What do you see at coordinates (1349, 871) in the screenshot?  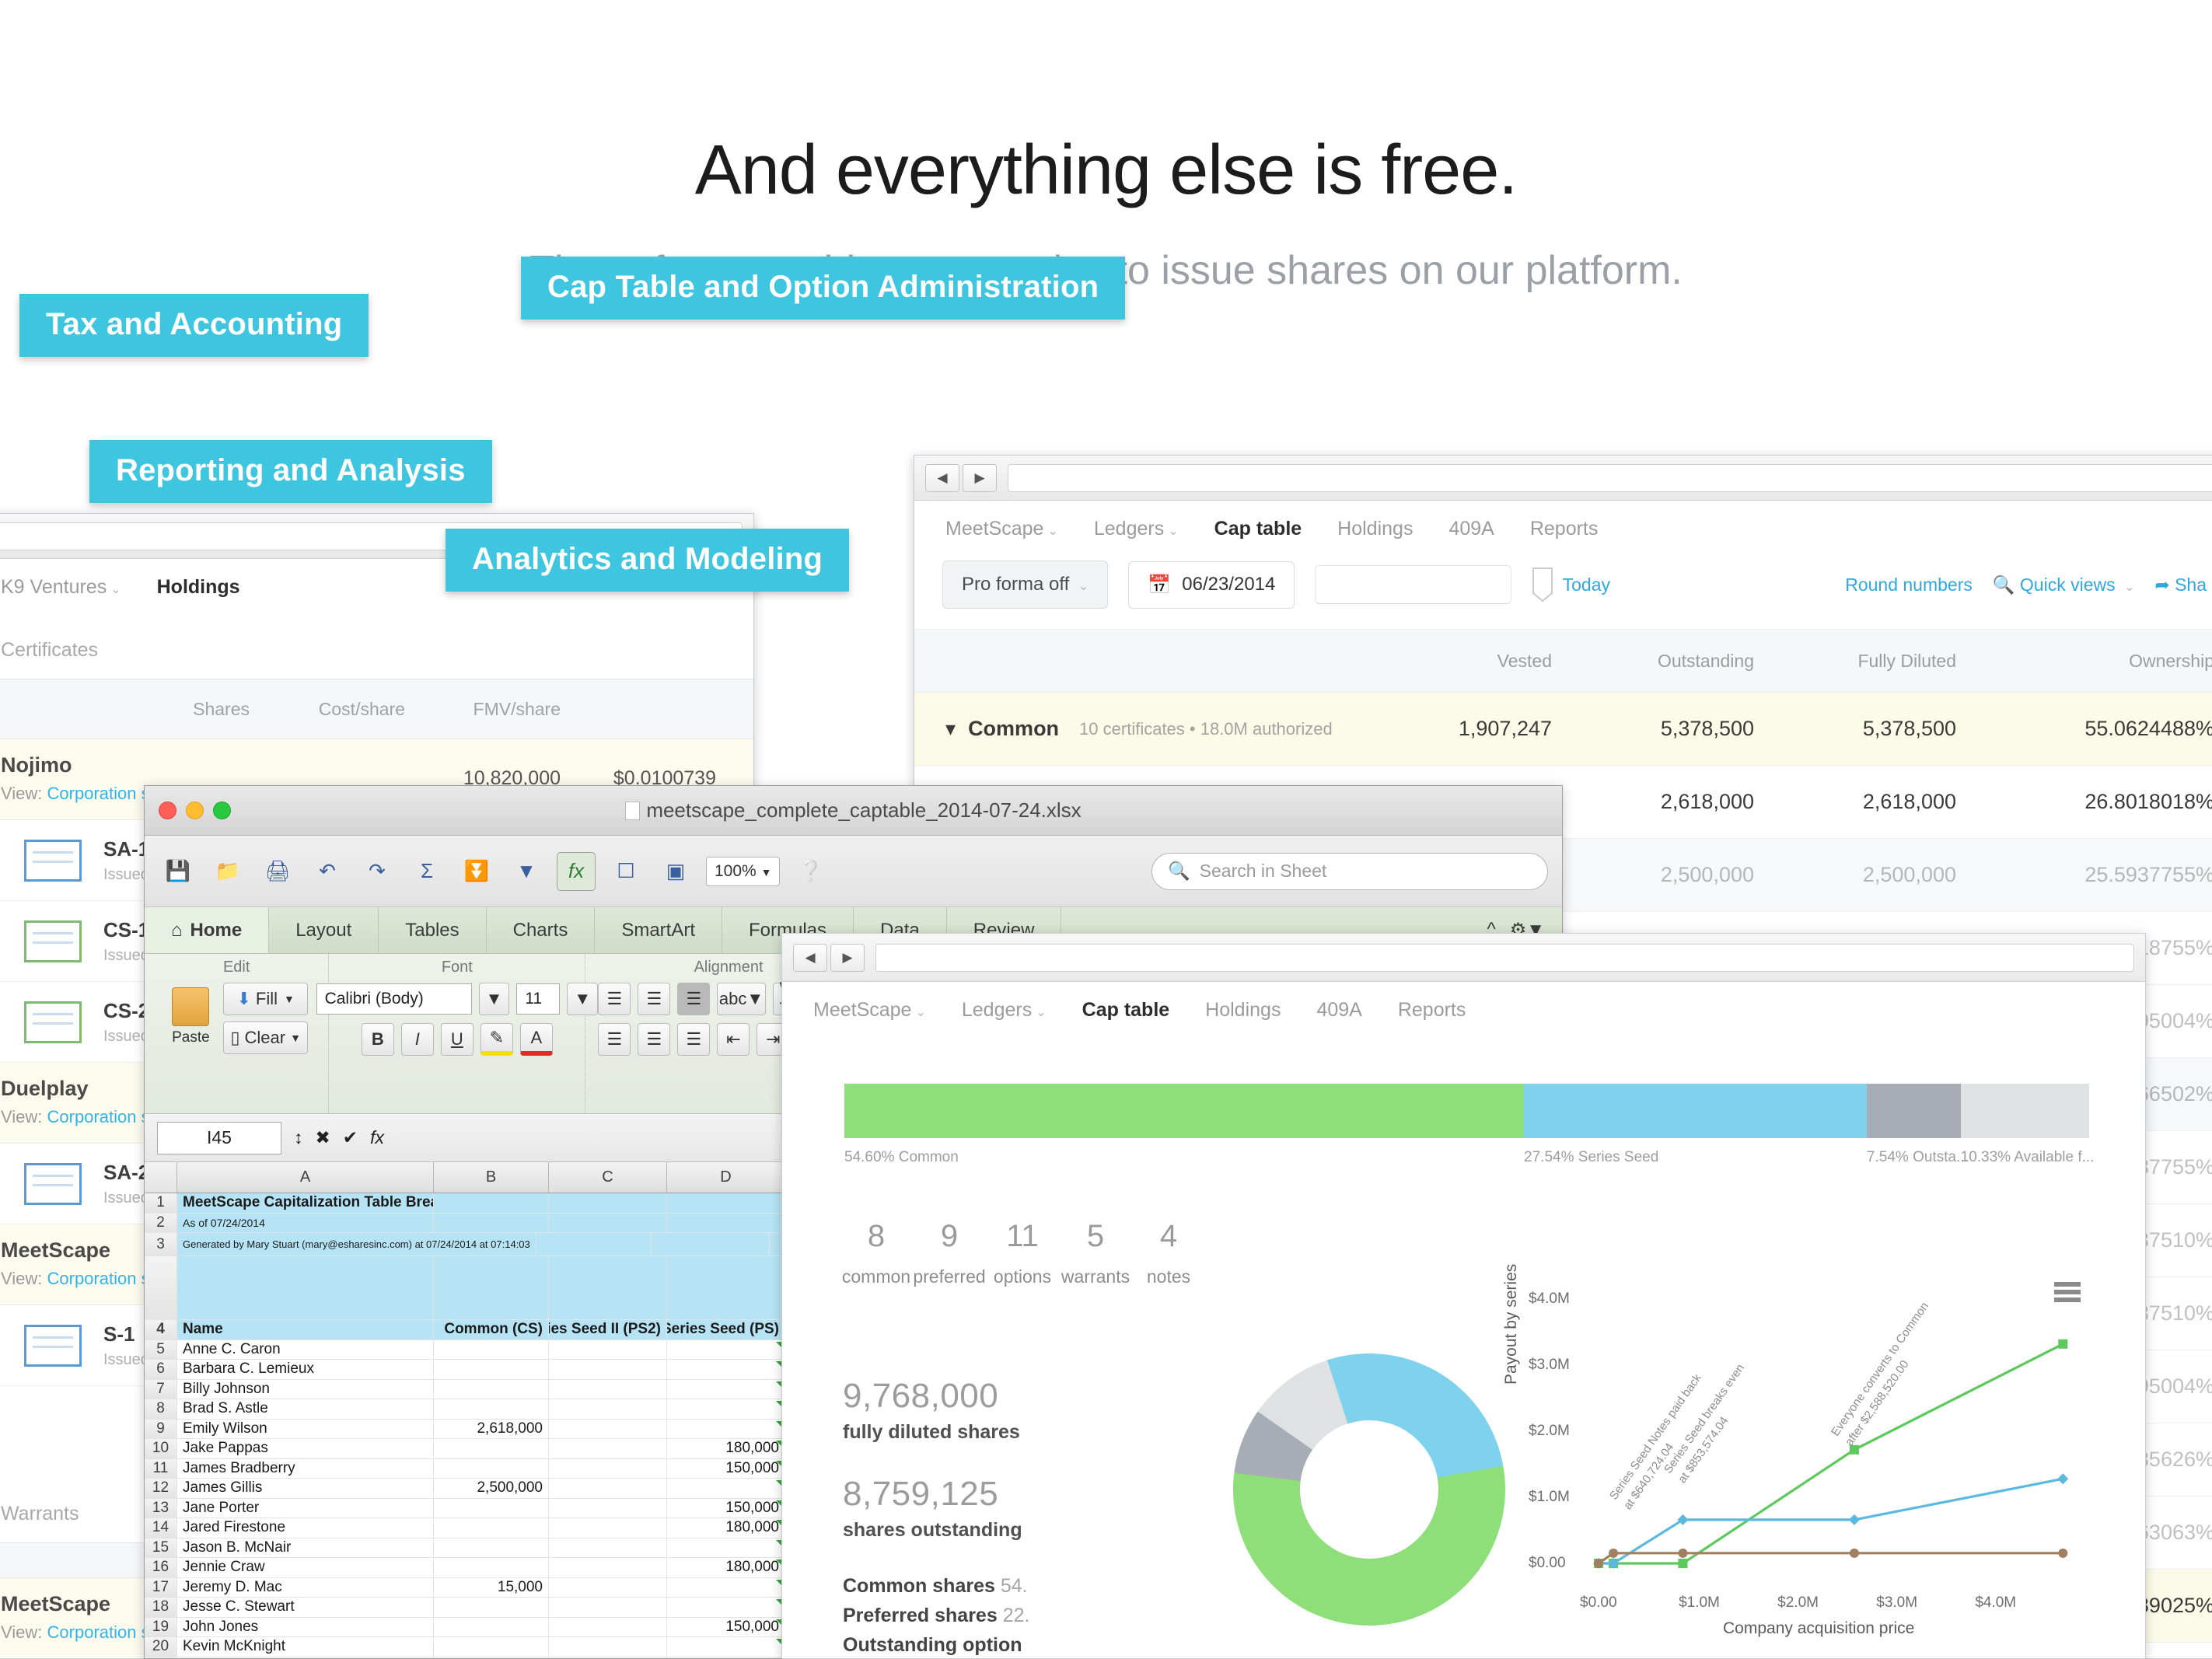 I see `sheet-search-input: 🔍 Search in Sheet` at bounding box center [1349, 871].